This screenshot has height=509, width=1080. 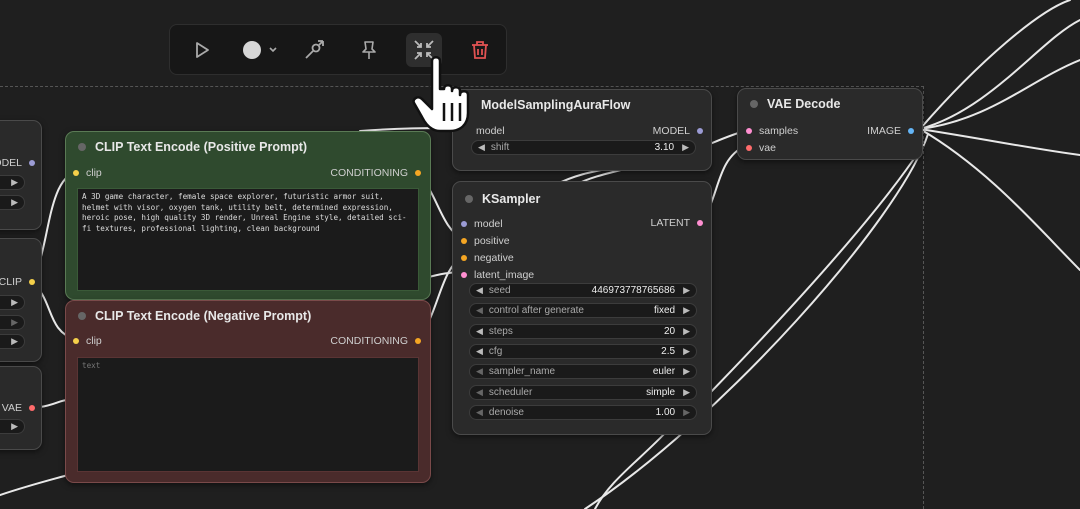 I want to click on prompt-text-input: text, so click(x=248, y=414).